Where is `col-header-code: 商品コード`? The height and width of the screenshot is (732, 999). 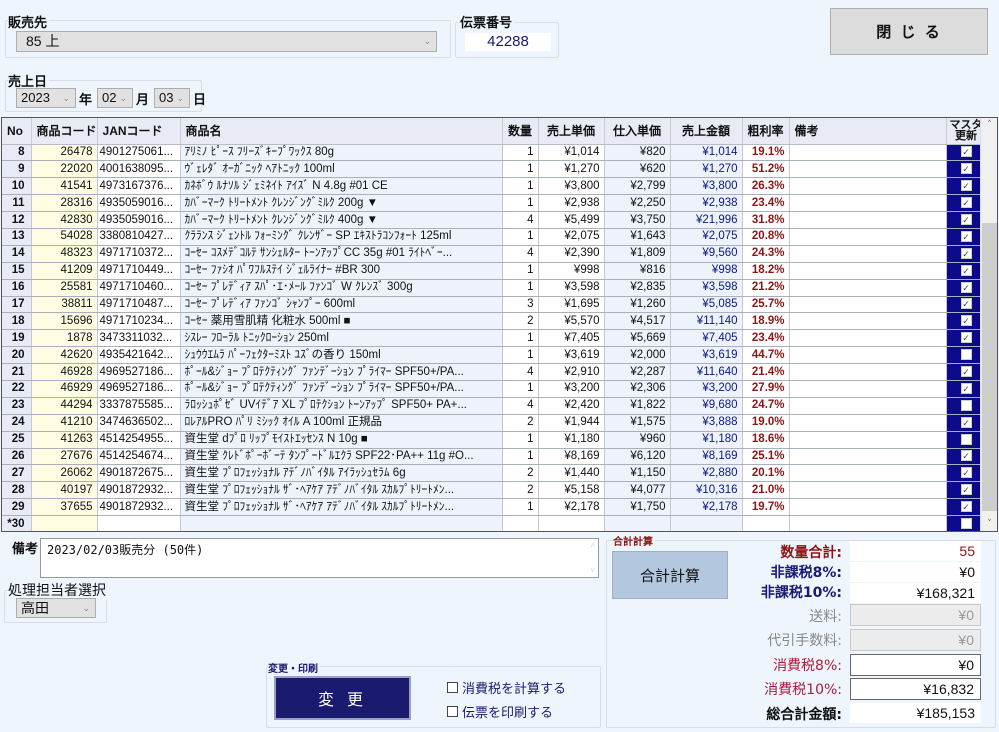 col-header-code: 商品コード is located at coordinates (64, 131).